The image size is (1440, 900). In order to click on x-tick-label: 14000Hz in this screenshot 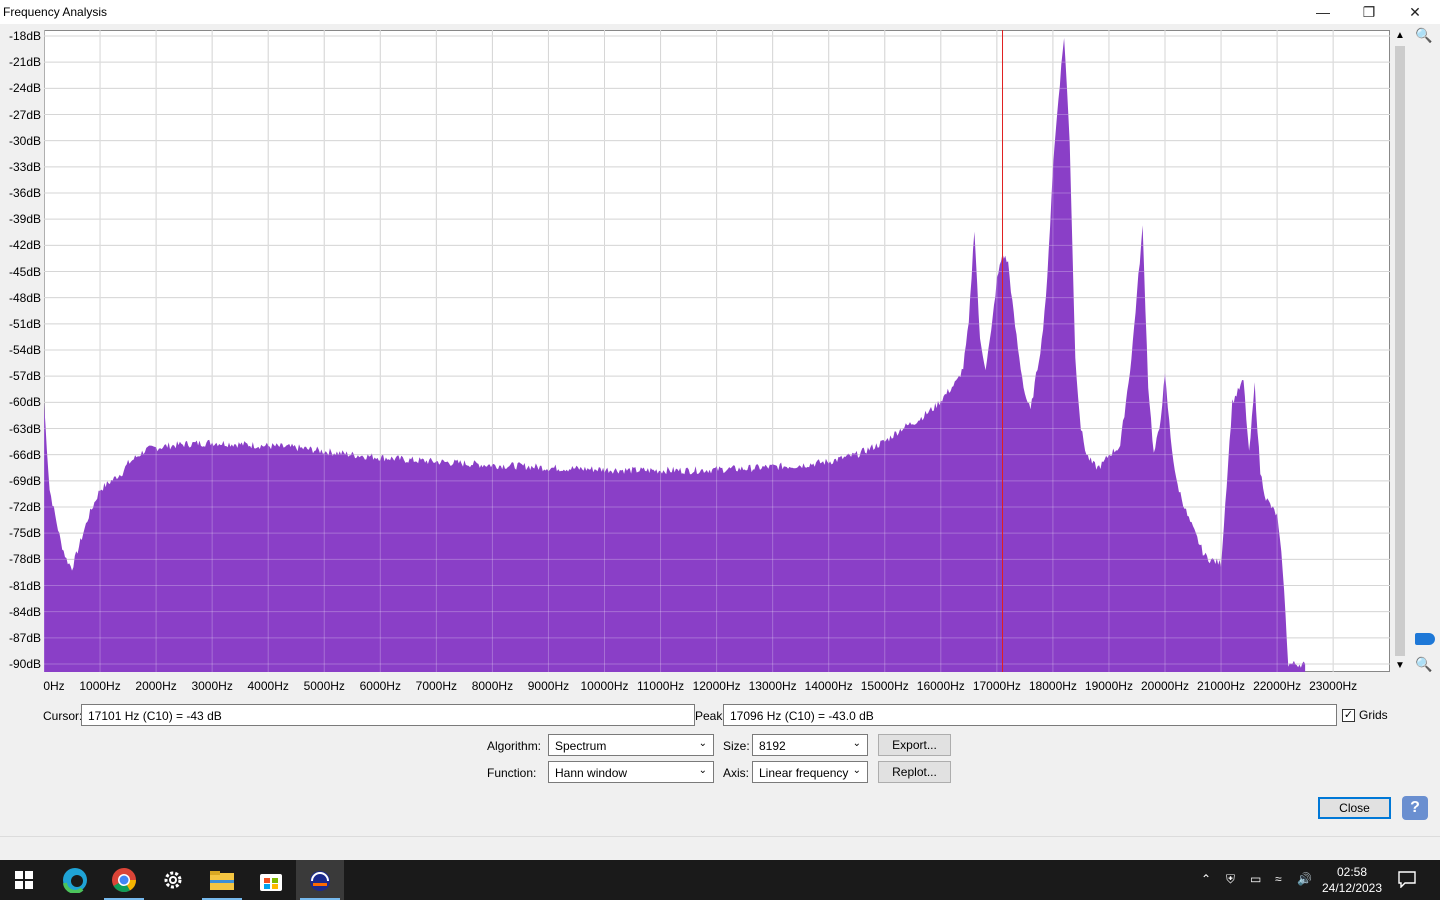, I will do `click(828, 686)`.